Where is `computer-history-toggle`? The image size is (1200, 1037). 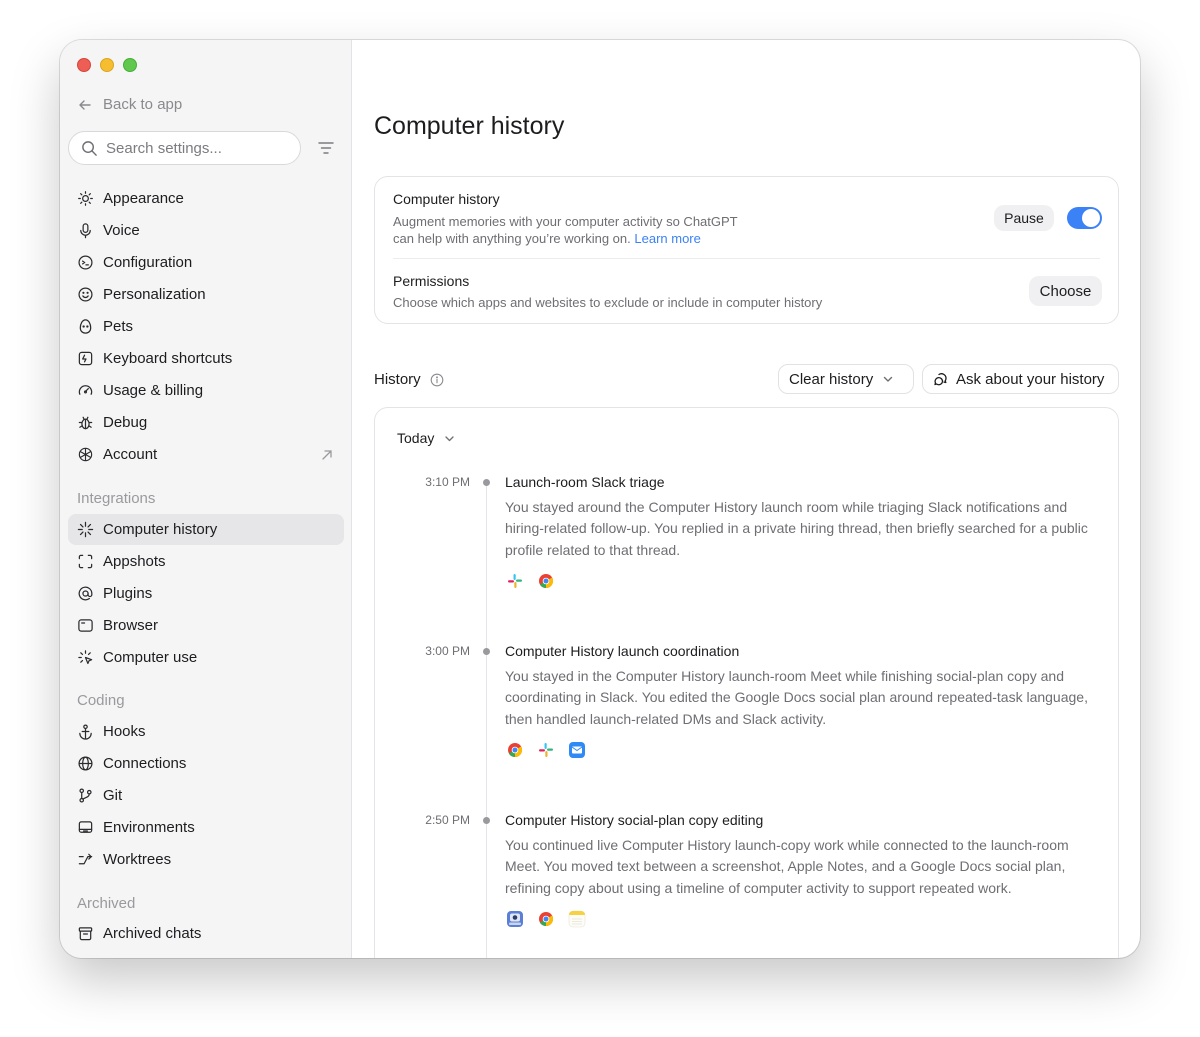 computer-history-toggle is located at coordinates (1084, 218).